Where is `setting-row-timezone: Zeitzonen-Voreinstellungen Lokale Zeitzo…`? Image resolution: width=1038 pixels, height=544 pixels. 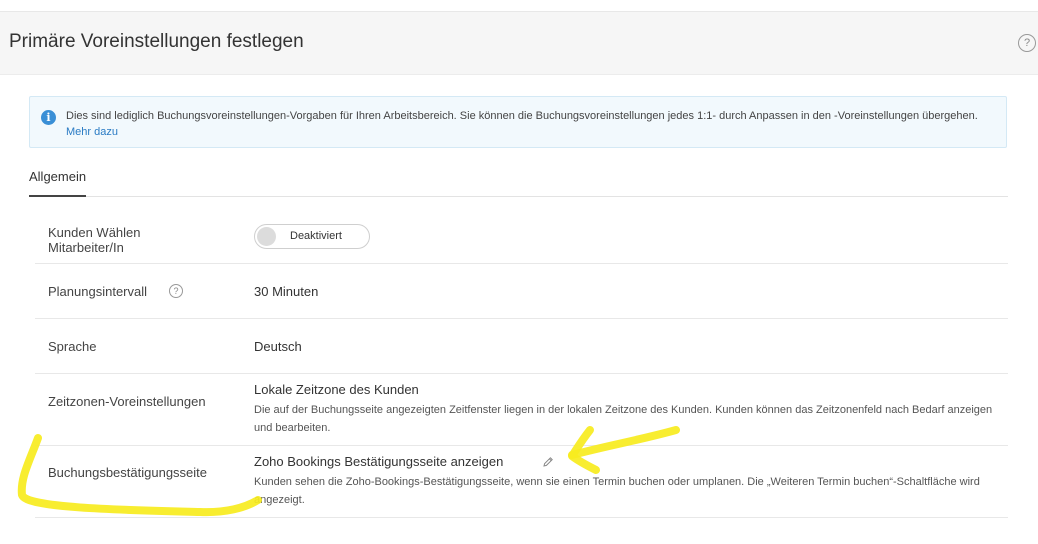 setting-row-timezone: Zeitzonen-Voreinstellungen Lokale Zeitzo… is located at coordinates (521, 410).